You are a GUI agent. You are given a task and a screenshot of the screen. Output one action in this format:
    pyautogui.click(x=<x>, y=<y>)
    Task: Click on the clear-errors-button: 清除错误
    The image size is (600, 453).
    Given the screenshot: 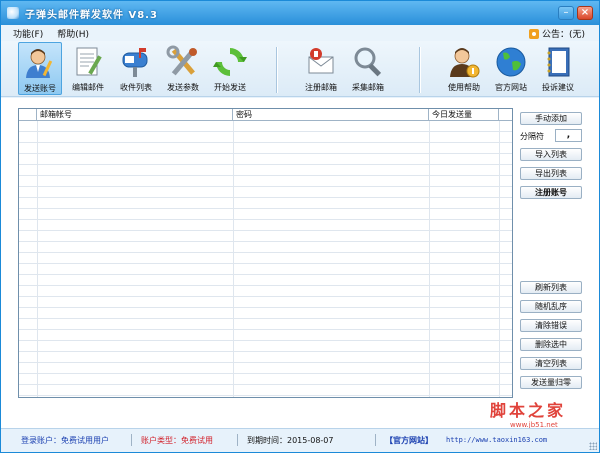 What is the action you would take?
    pyautogui.click(x=551, y=325)
    